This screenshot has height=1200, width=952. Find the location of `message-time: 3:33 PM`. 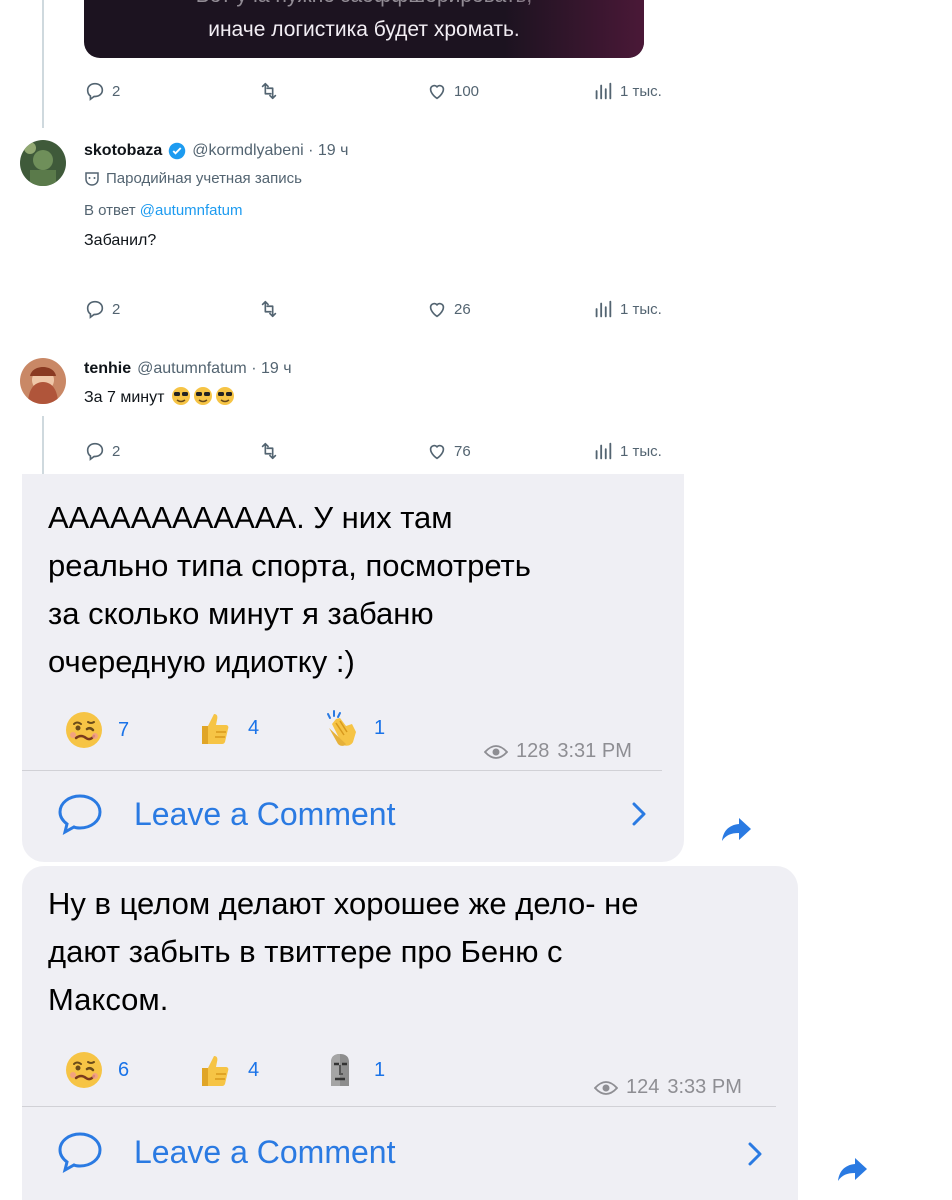

message-time: 3:33 PM is located at coordinates (704, 1087).